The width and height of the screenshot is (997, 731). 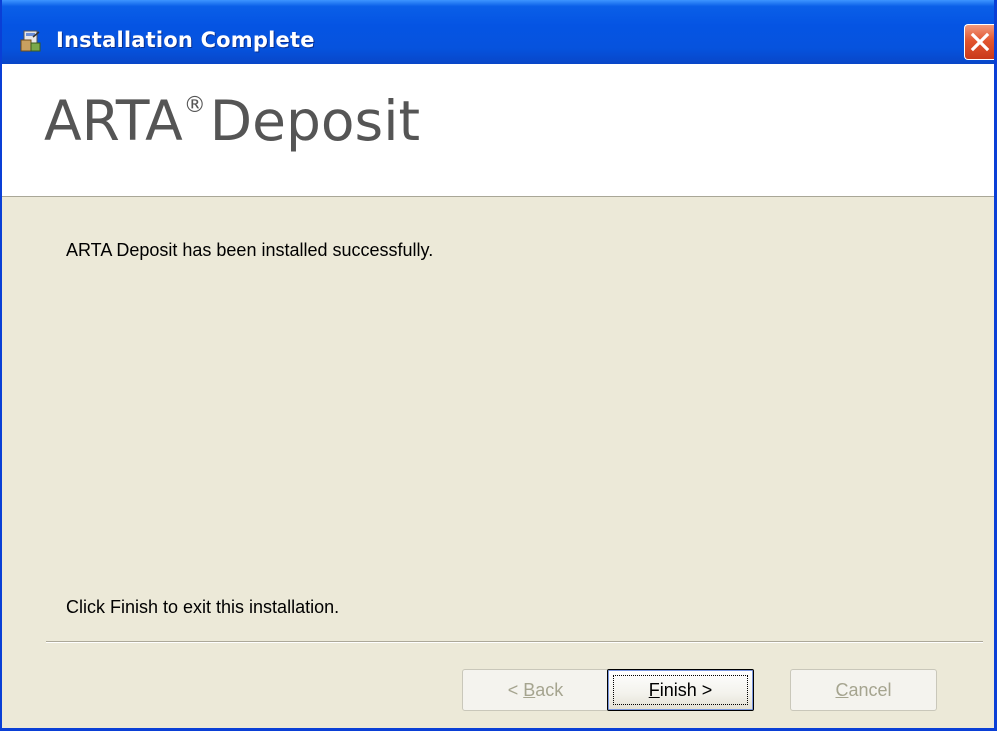 What do you see at coordinates (315, 121) in the screenshot?
I see `product-suffix: Deposit` at bounding box center [315, 121].